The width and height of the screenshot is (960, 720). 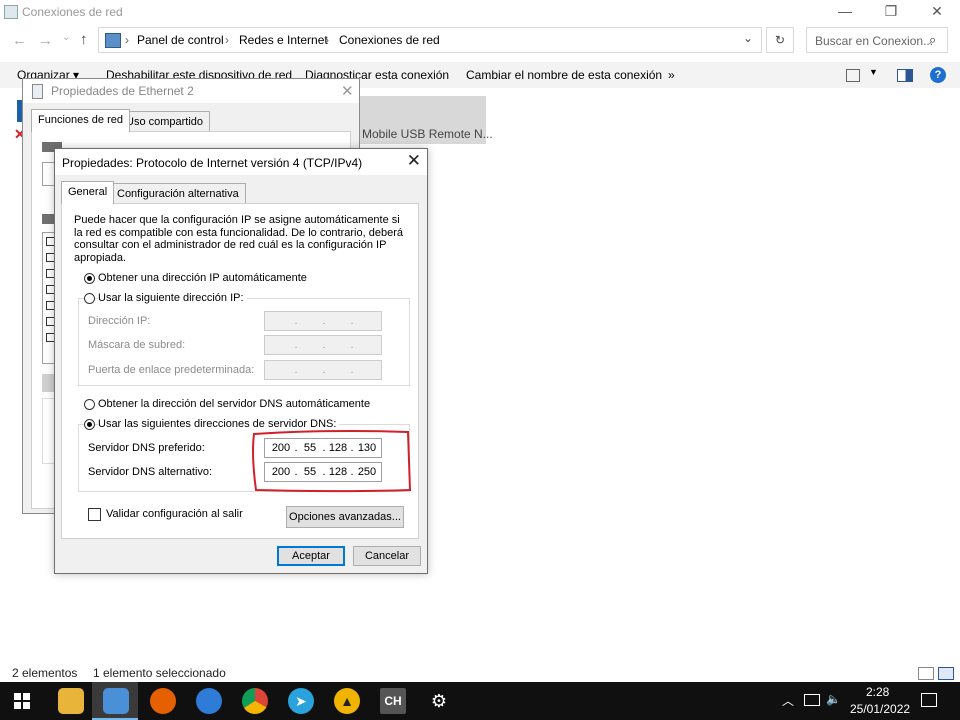 I want to click on tab-general: General, so click(x=88, y=192).